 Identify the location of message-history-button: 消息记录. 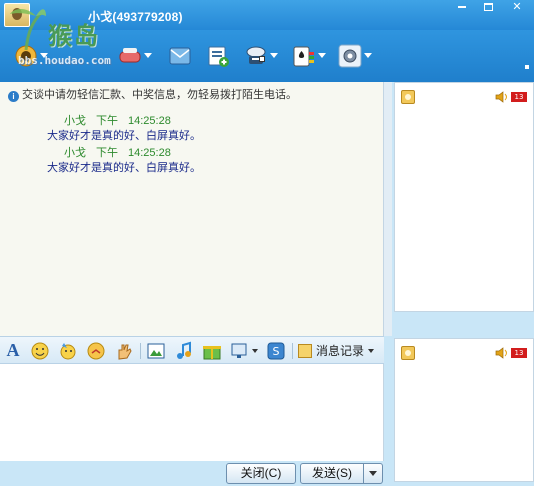
(336, 351).